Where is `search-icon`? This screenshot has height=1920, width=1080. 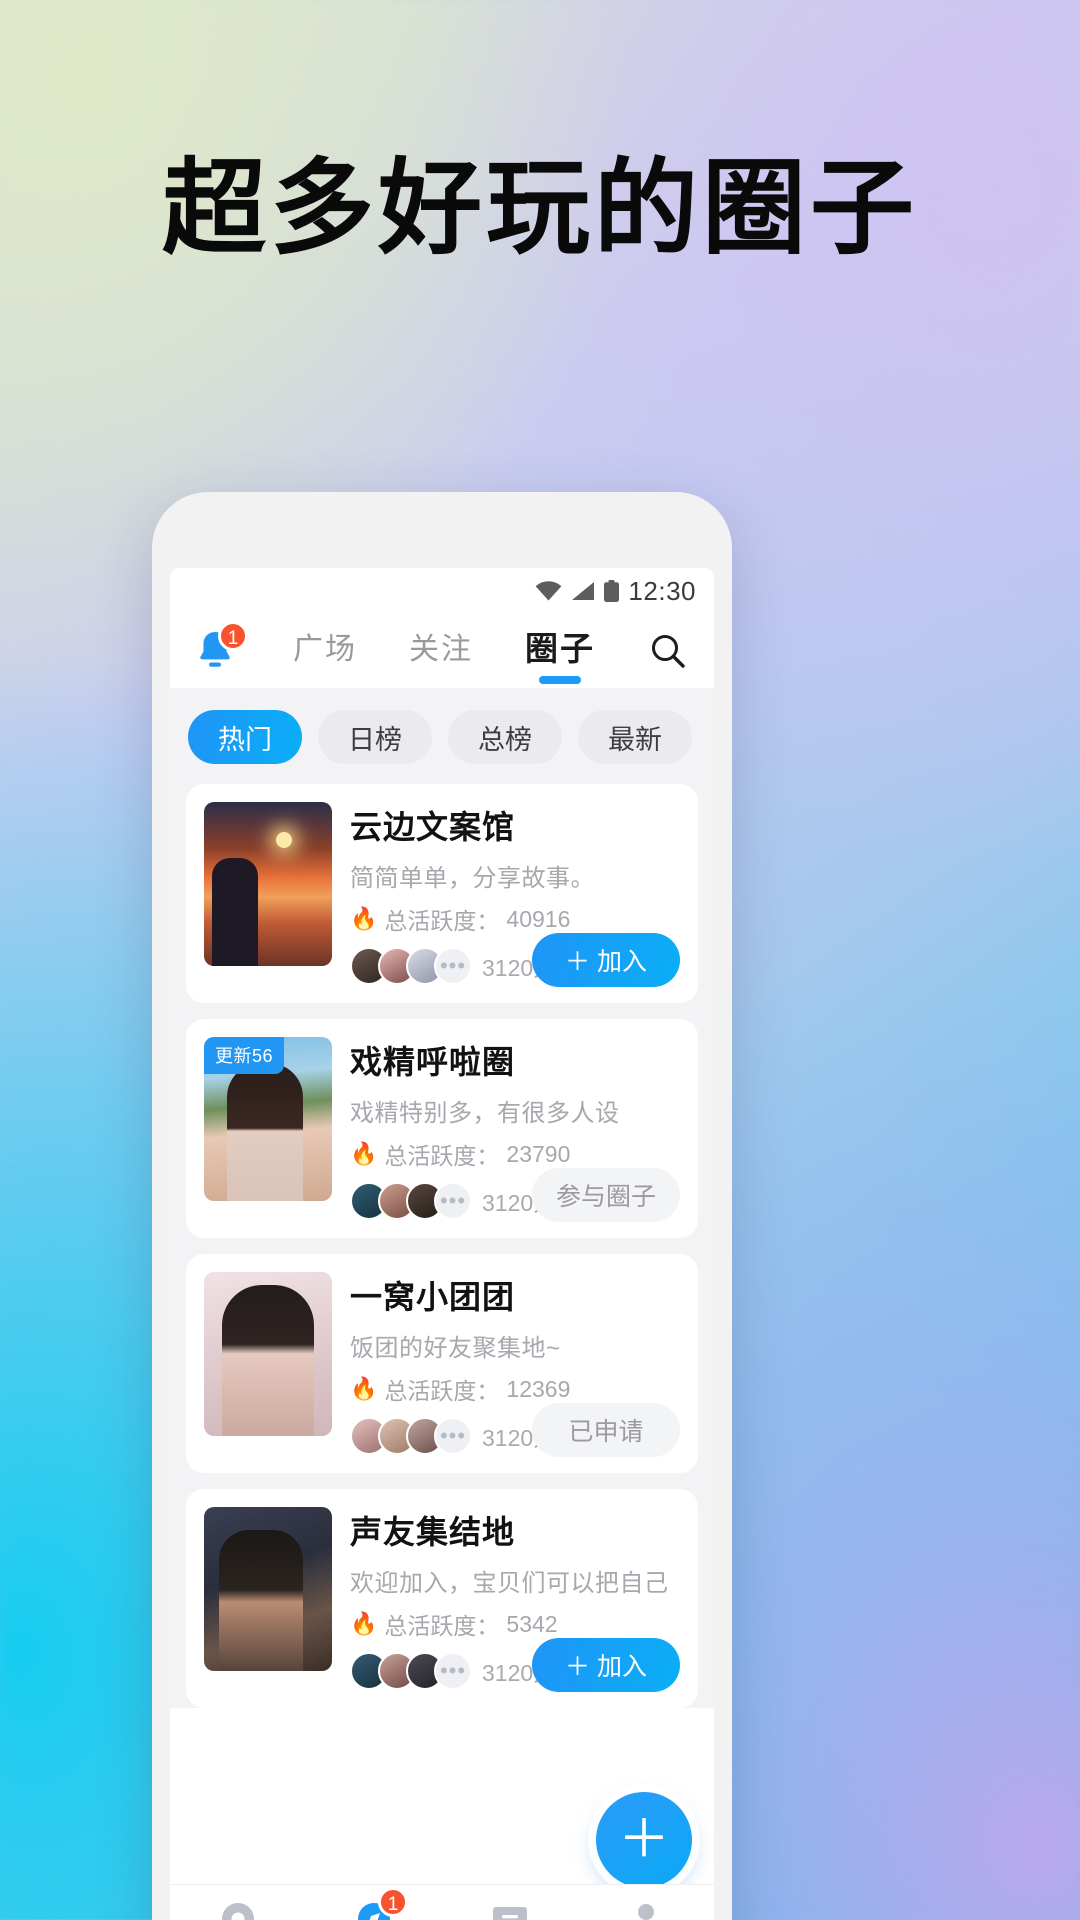 search-icon is located at coordinates (668, 651).